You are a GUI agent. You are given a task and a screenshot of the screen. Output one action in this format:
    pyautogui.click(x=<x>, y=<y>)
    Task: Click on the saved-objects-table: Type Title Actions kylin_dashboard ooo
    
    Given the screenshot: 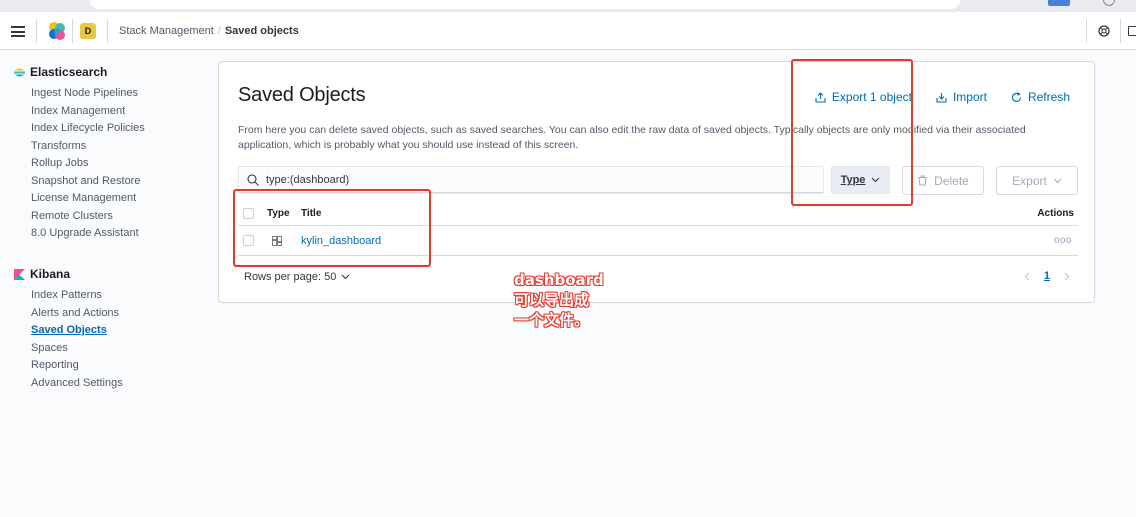 What is the action you would take?
    pyautogui.click(x=658, y=229)
    